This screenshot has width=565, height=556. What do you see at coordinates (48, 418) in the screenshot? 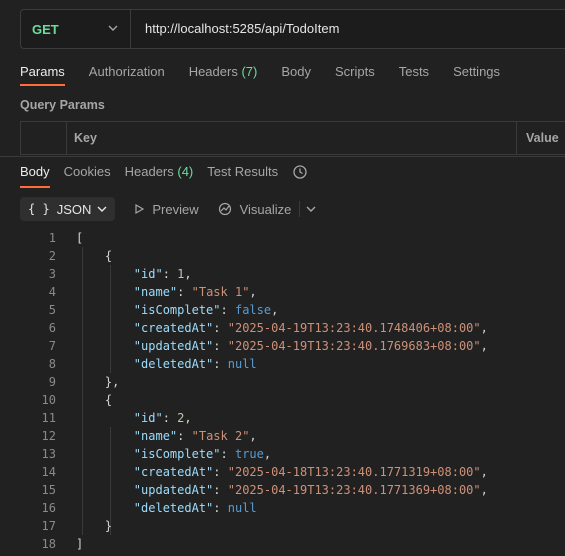
I see `line-number: 11` at bounding box center [48, 418].